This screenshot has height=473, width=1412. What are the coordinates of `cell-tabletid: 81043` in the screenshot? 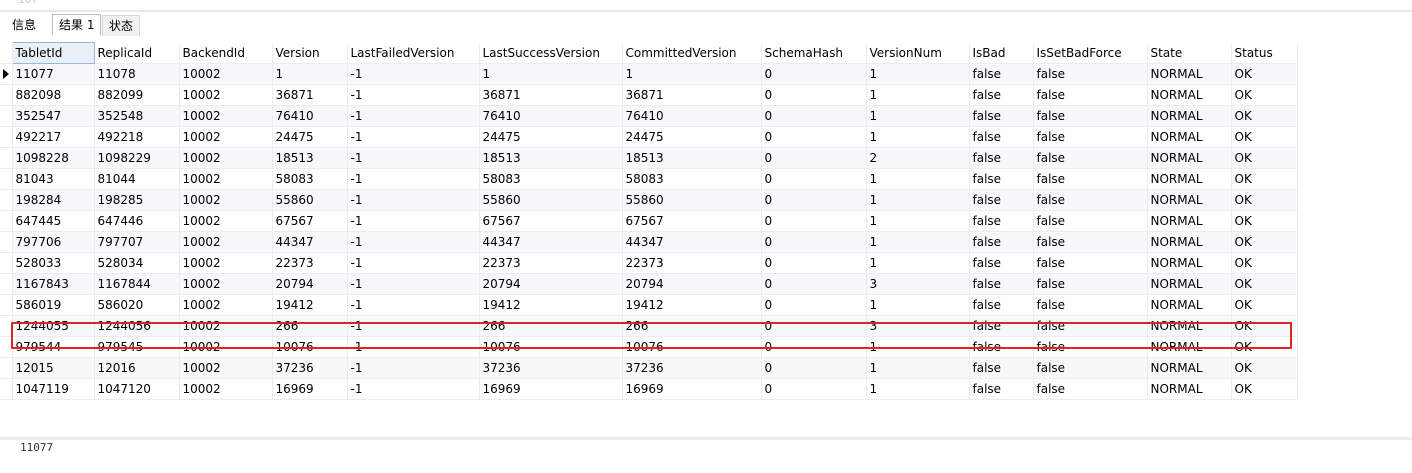 It's located at (53, 179).